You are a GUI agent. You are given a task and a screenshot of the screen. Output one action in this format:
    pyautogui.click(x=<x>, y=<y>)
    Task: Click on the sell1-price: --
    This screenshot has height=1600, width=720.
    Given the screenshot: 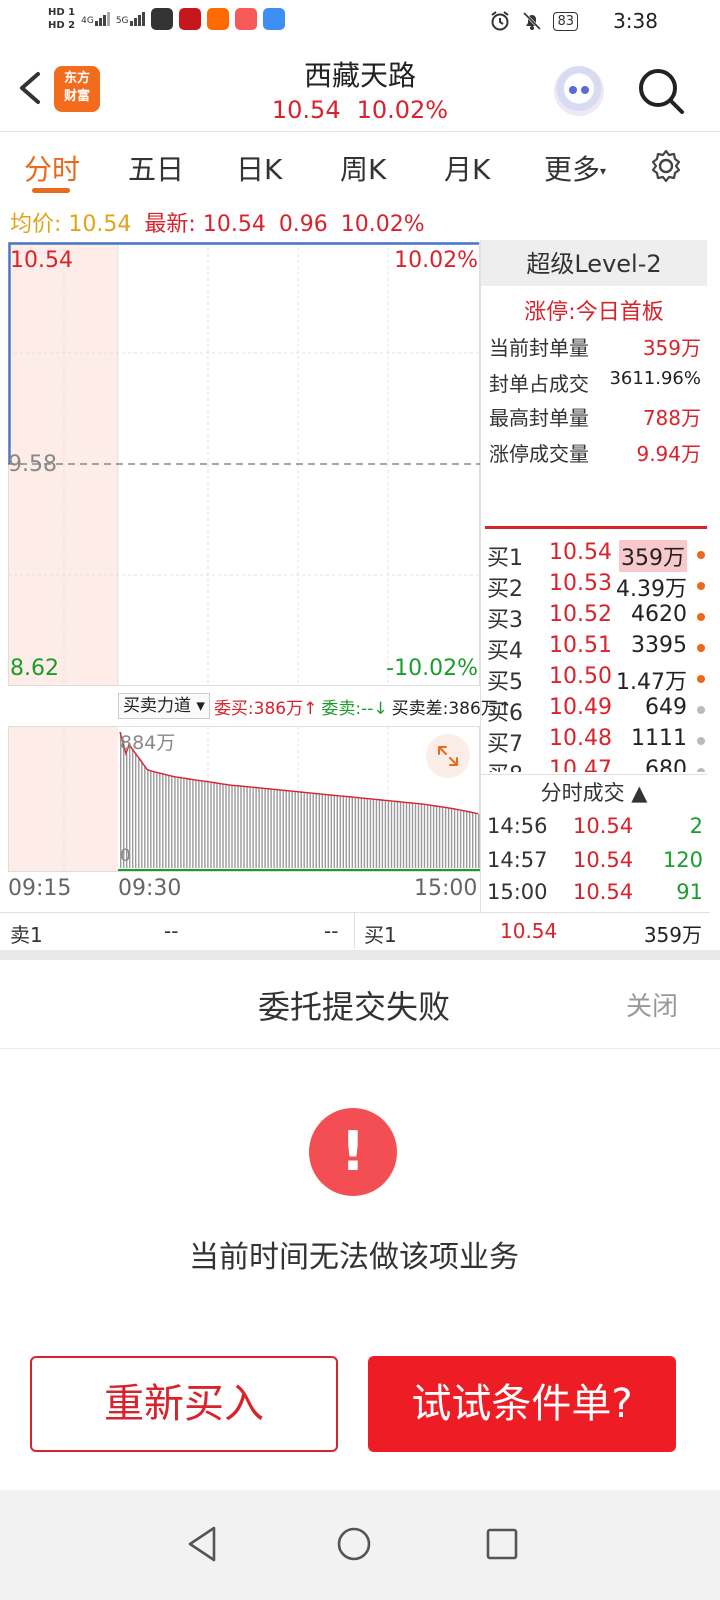 What is the action you would take?
    pyautogui.click(x=171, y=931)
    